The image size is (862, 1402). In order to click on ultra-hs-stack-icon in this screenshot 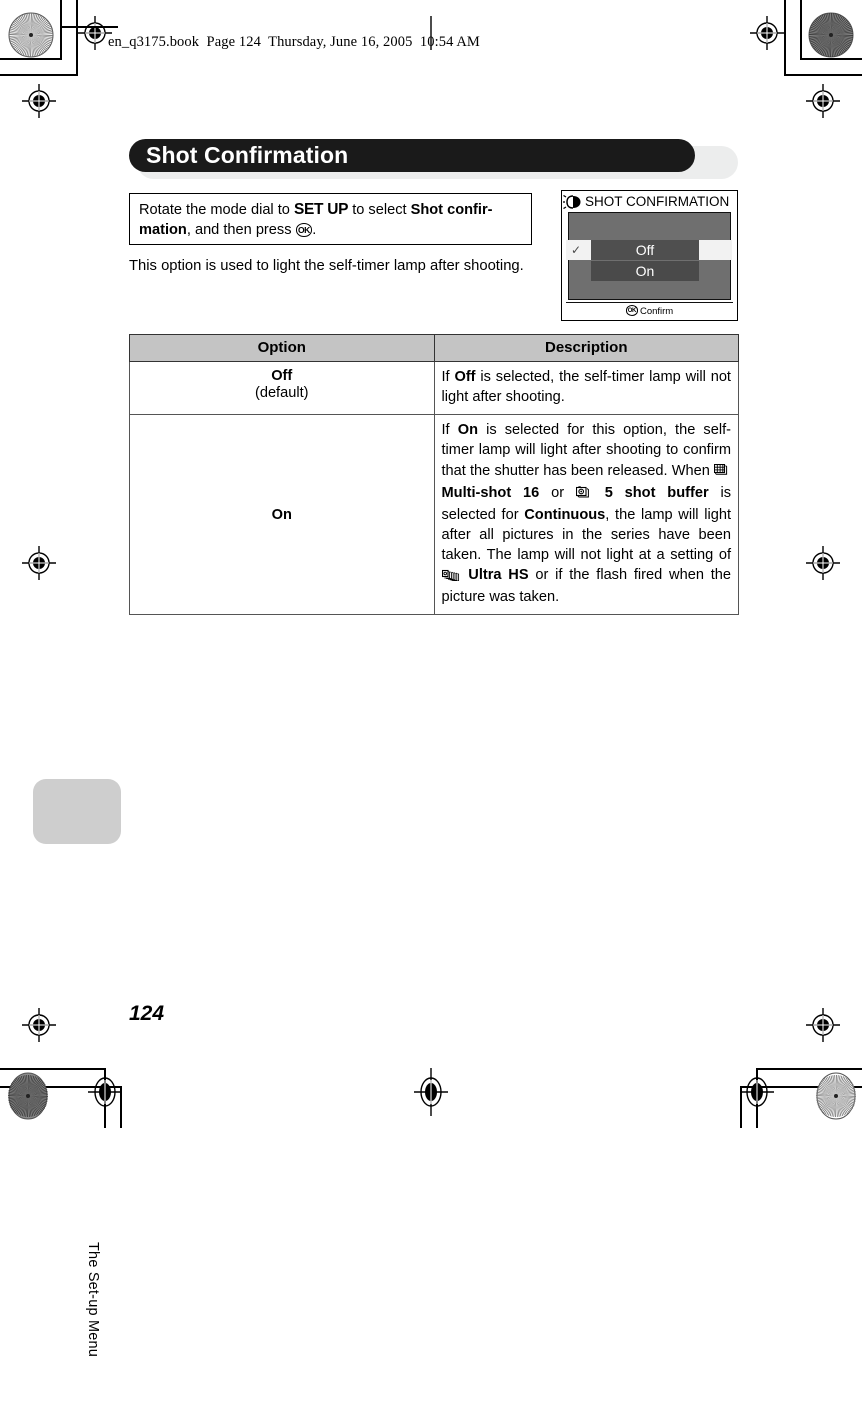, I will do `click(450, 577)`.